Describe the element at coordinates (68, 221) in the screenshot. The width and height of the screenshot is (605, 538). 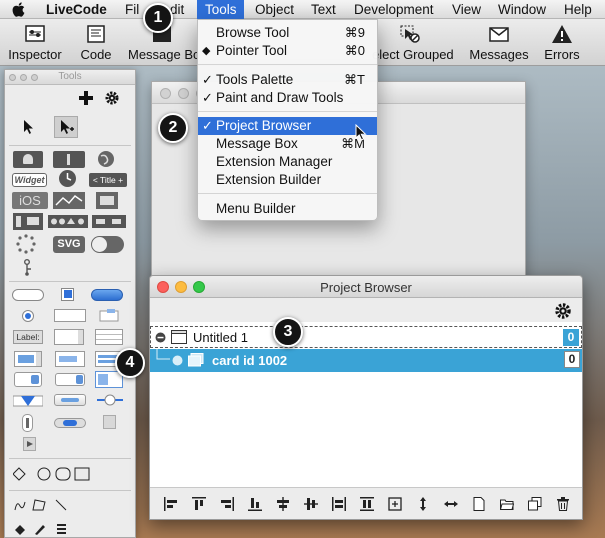
I see `tab-strip-widget-icon` at that location.